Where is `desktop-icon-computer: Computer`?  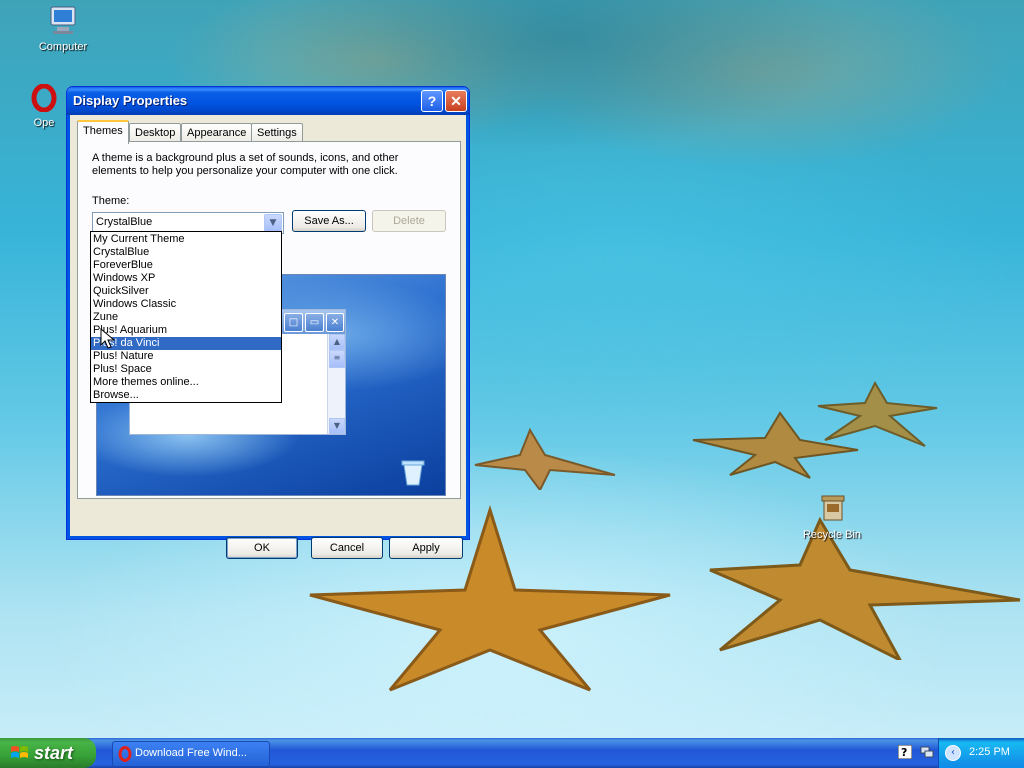 desktop-icon-computer: Computer is located at coordinates (63, 28).